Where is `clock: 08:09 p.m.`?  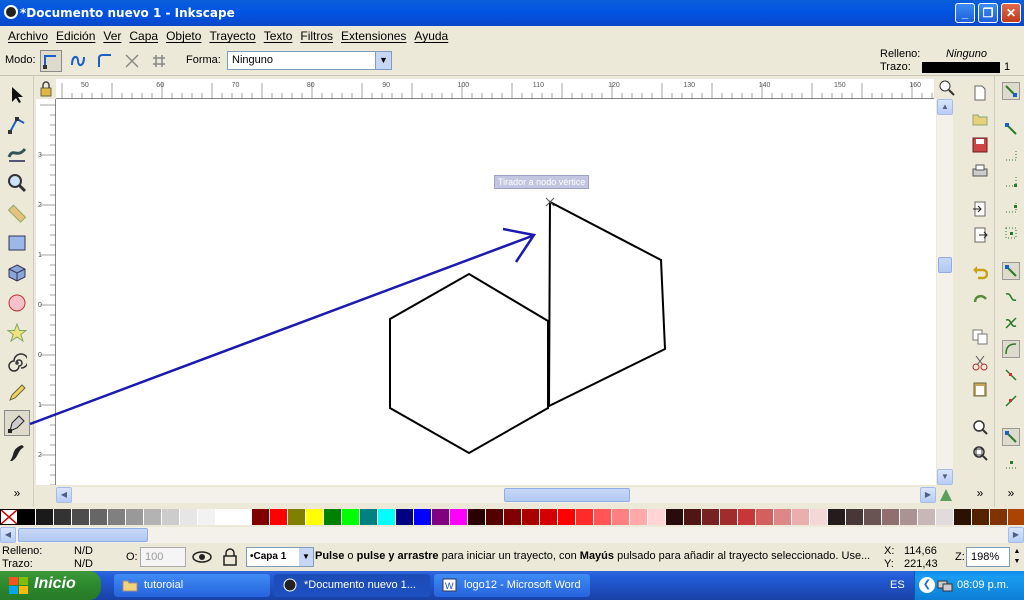 clock: 08:09 p.m. is located at coordinates (983, 585).